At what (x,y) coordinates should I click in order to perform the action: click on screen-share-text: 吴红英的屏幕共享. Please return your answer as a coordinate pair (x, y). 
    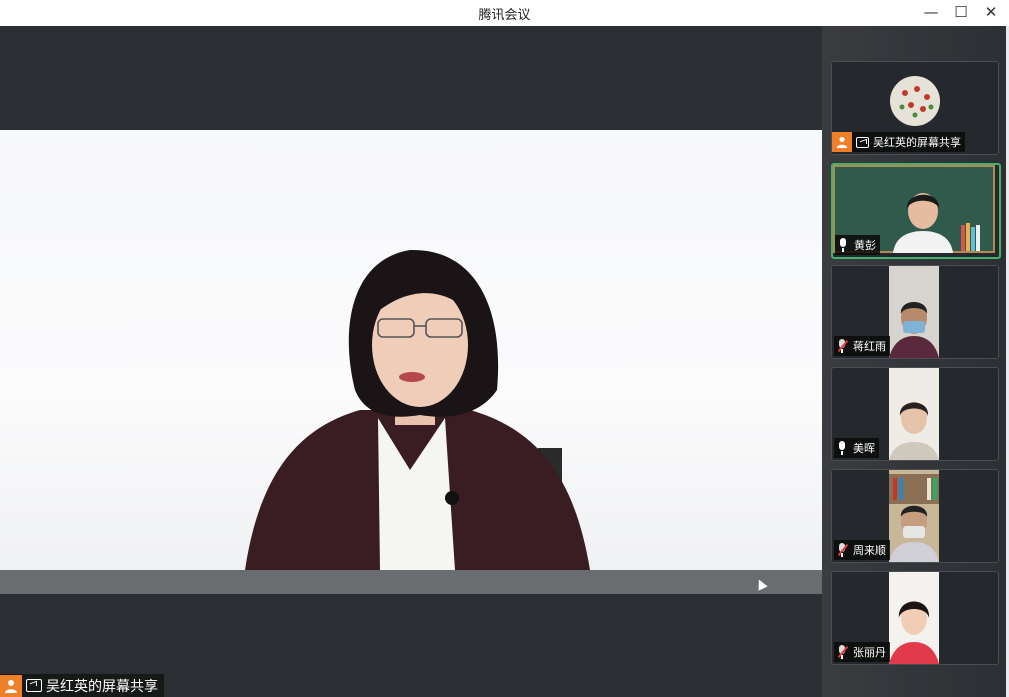
    Looking at the image, I should click on (102, 686).